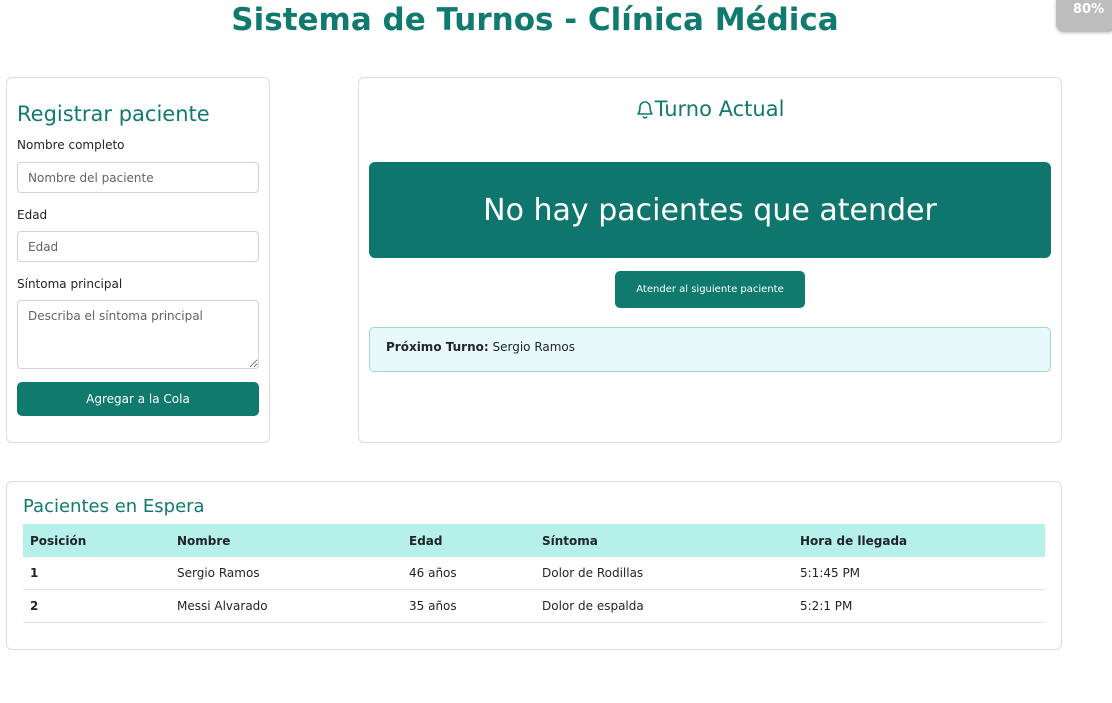  I want to click on name-input, so click(138, 177).